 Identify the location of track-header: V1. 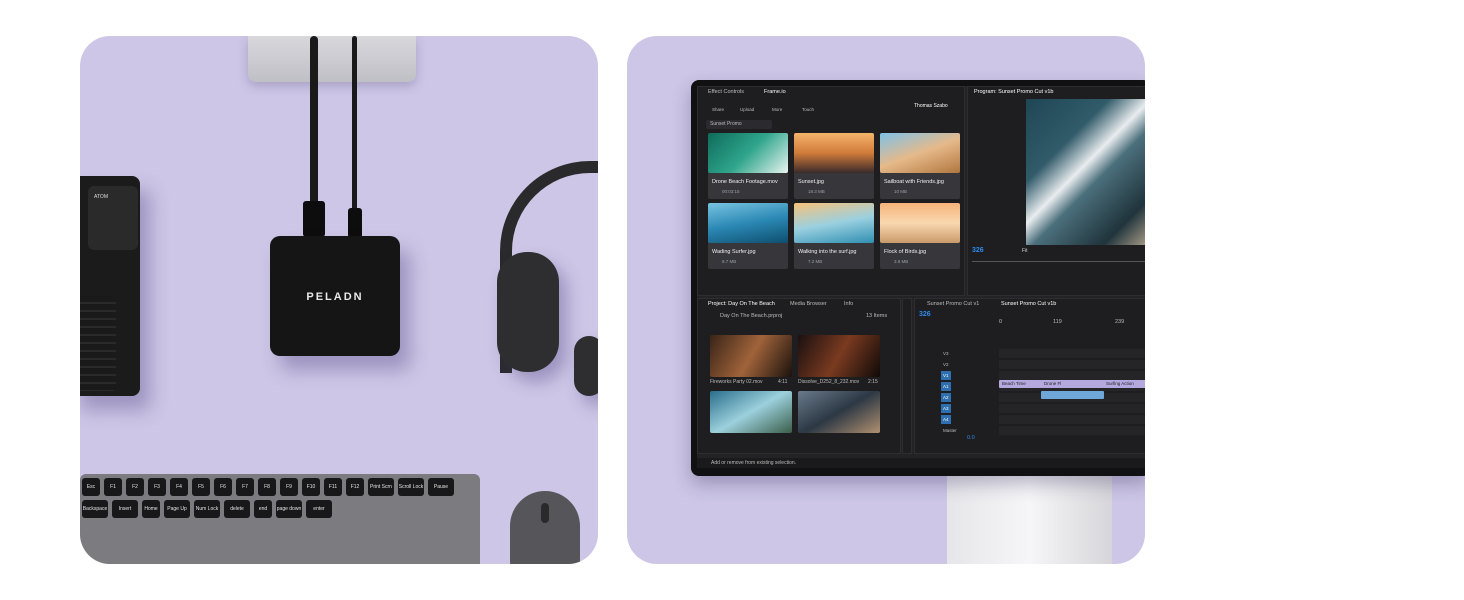
(1030, 375).